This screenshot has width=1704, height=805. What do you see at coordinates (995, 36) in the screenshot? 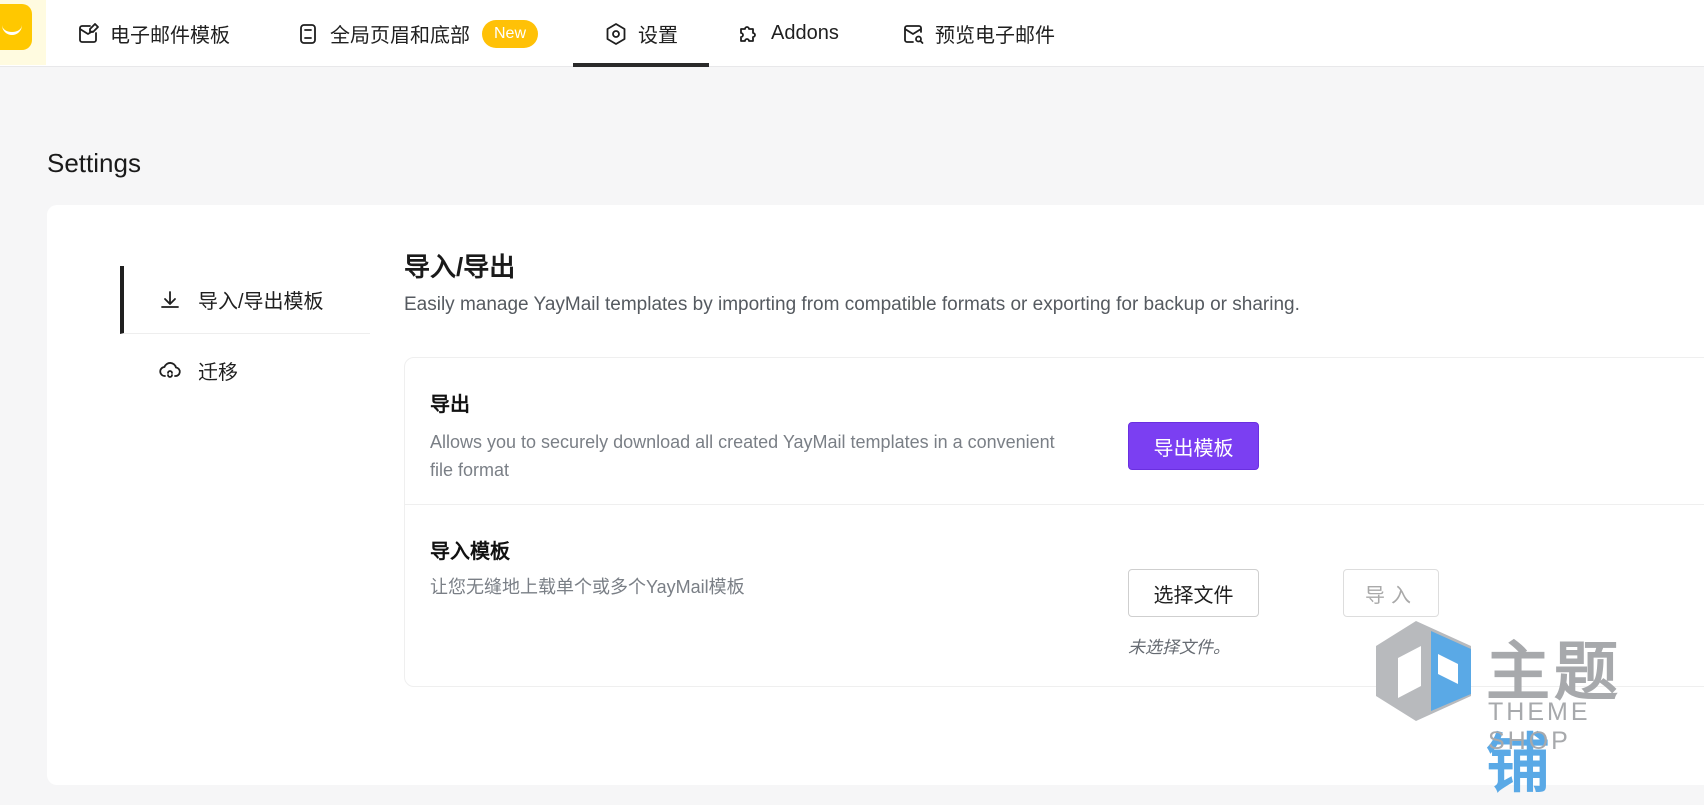
I see `nav-label: 预览电子邮件` at bounding box center [995, 36].